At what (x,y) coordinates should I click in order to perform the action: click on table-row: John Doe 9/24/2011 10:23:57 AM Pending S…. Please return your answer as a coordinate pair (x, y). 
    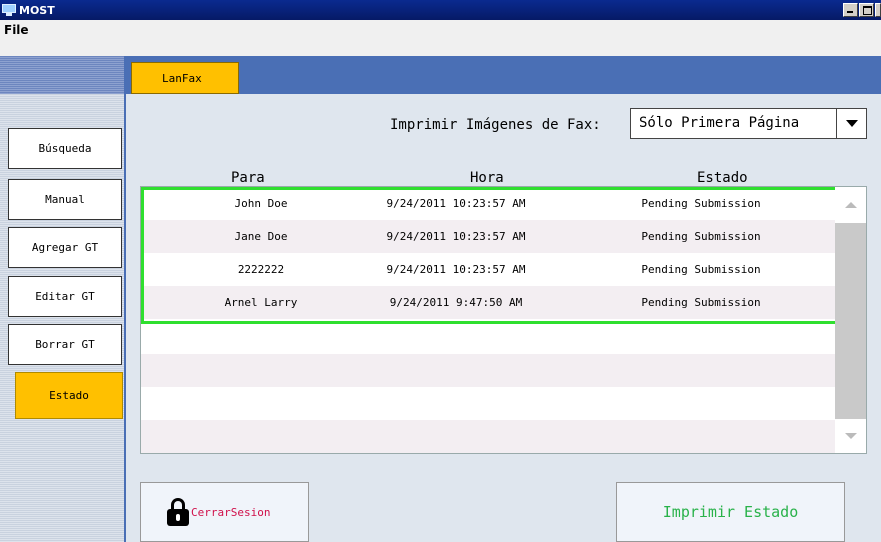
    Looking at the image, I should click on (488, 203).